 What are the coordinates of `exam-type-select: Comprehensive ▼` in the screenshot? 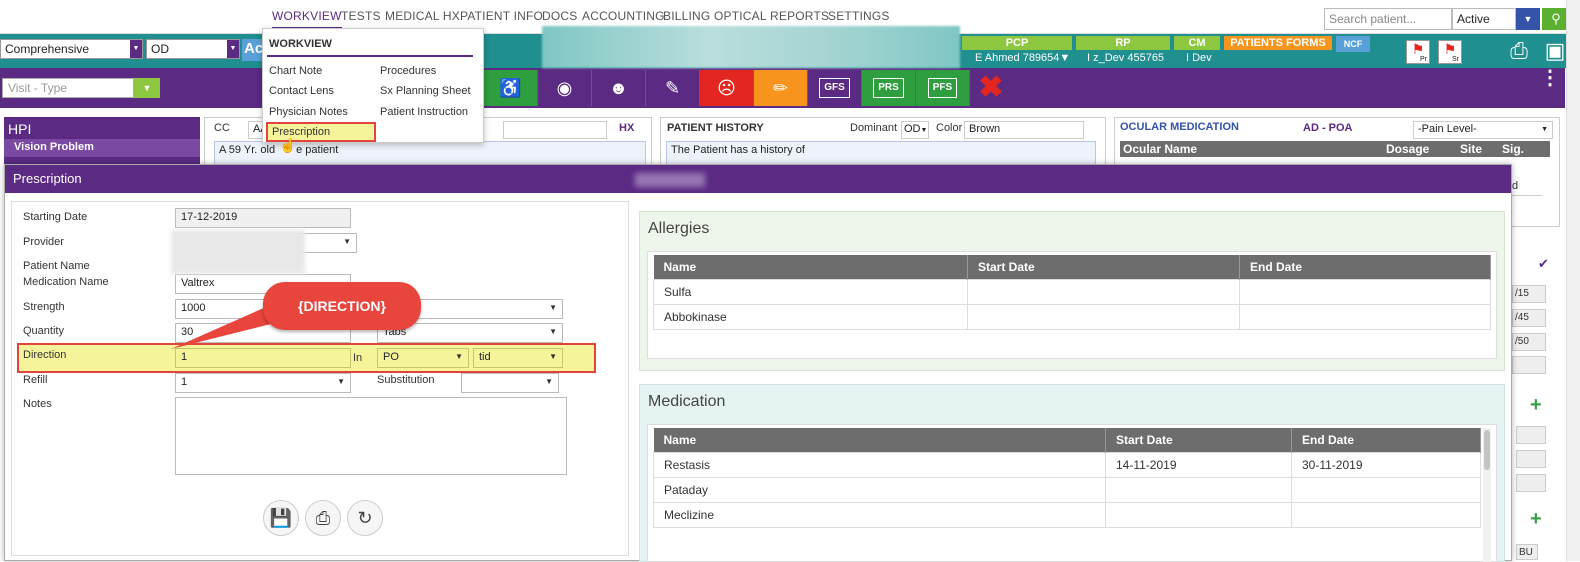 It's located at (71, 49).